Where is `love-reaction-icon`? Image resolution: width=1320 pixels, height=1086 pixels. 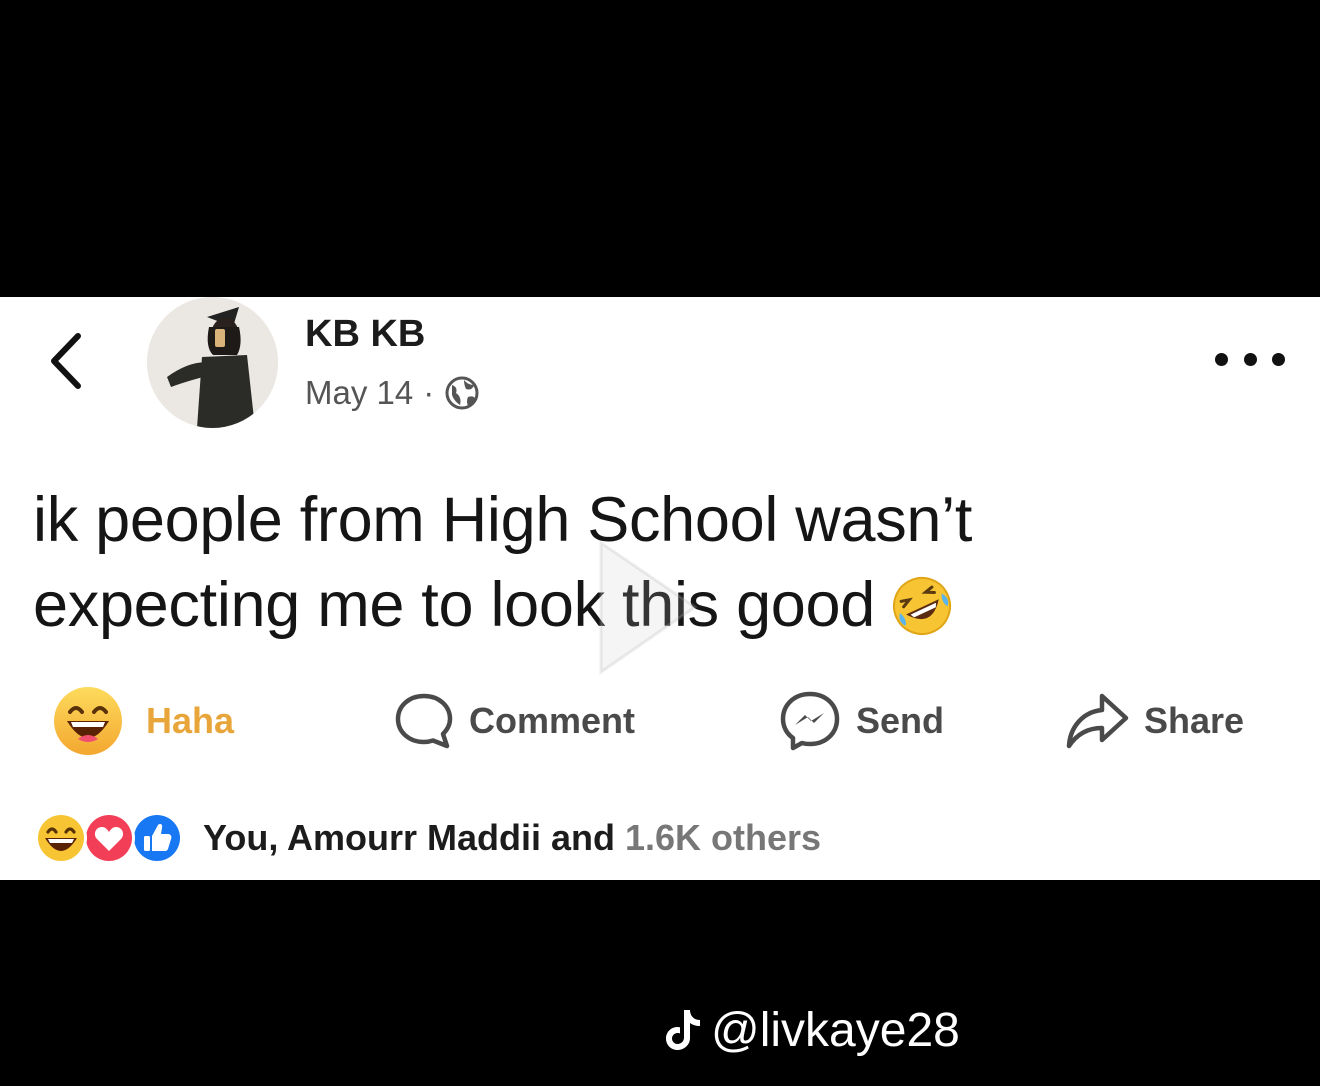
love-reaction-icon is located at coordinates (109, 838).